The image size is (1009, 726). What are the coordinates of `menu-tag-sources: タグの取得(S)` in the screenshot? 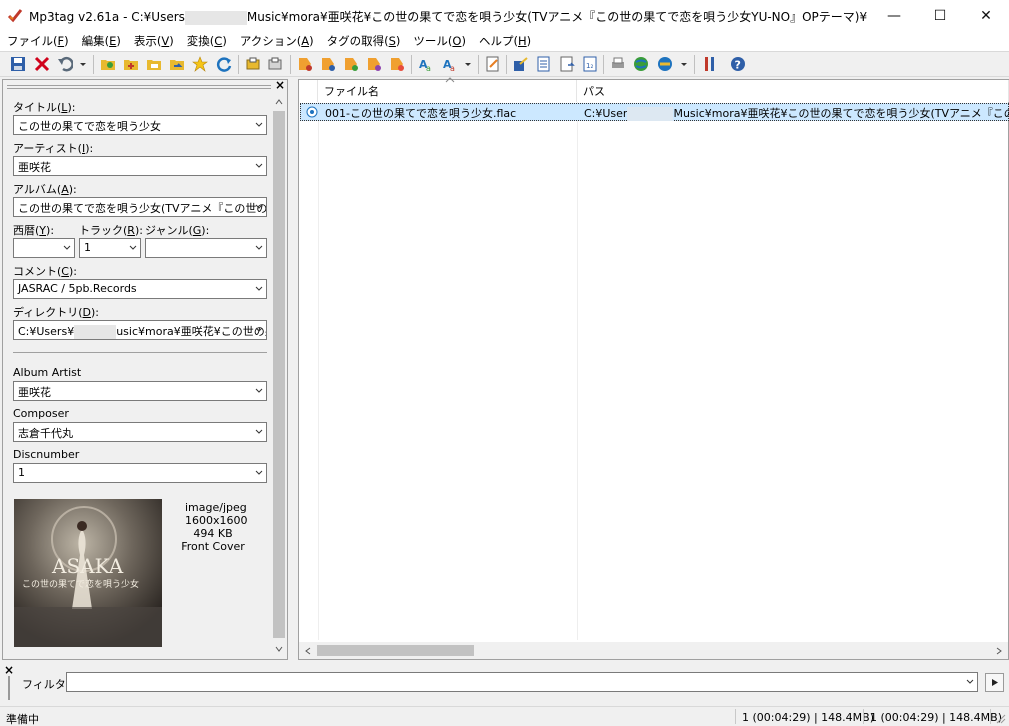 It's located at (364, 41).